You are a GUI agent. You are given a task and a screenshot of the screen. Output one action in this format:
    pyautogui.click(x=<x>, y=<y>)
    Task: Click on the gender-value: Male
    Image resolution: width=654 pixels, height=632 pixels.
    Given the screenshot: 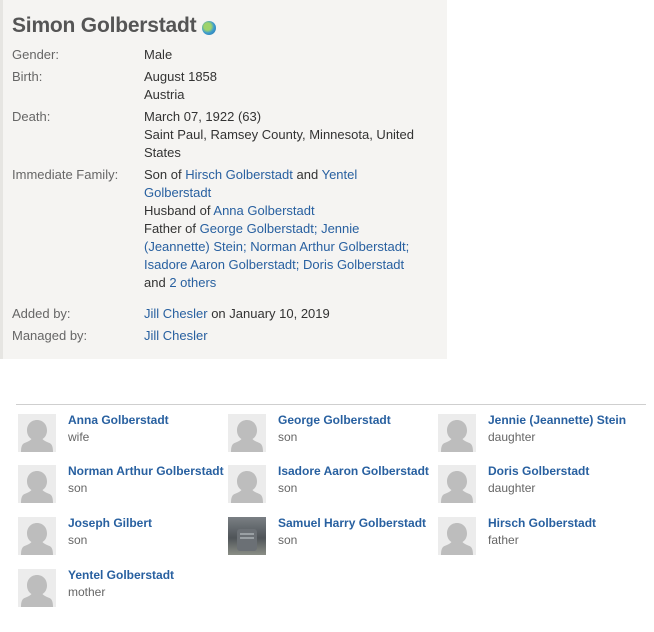 What is the action you would take?
    pyautogui.click(x=158, y=54)
    